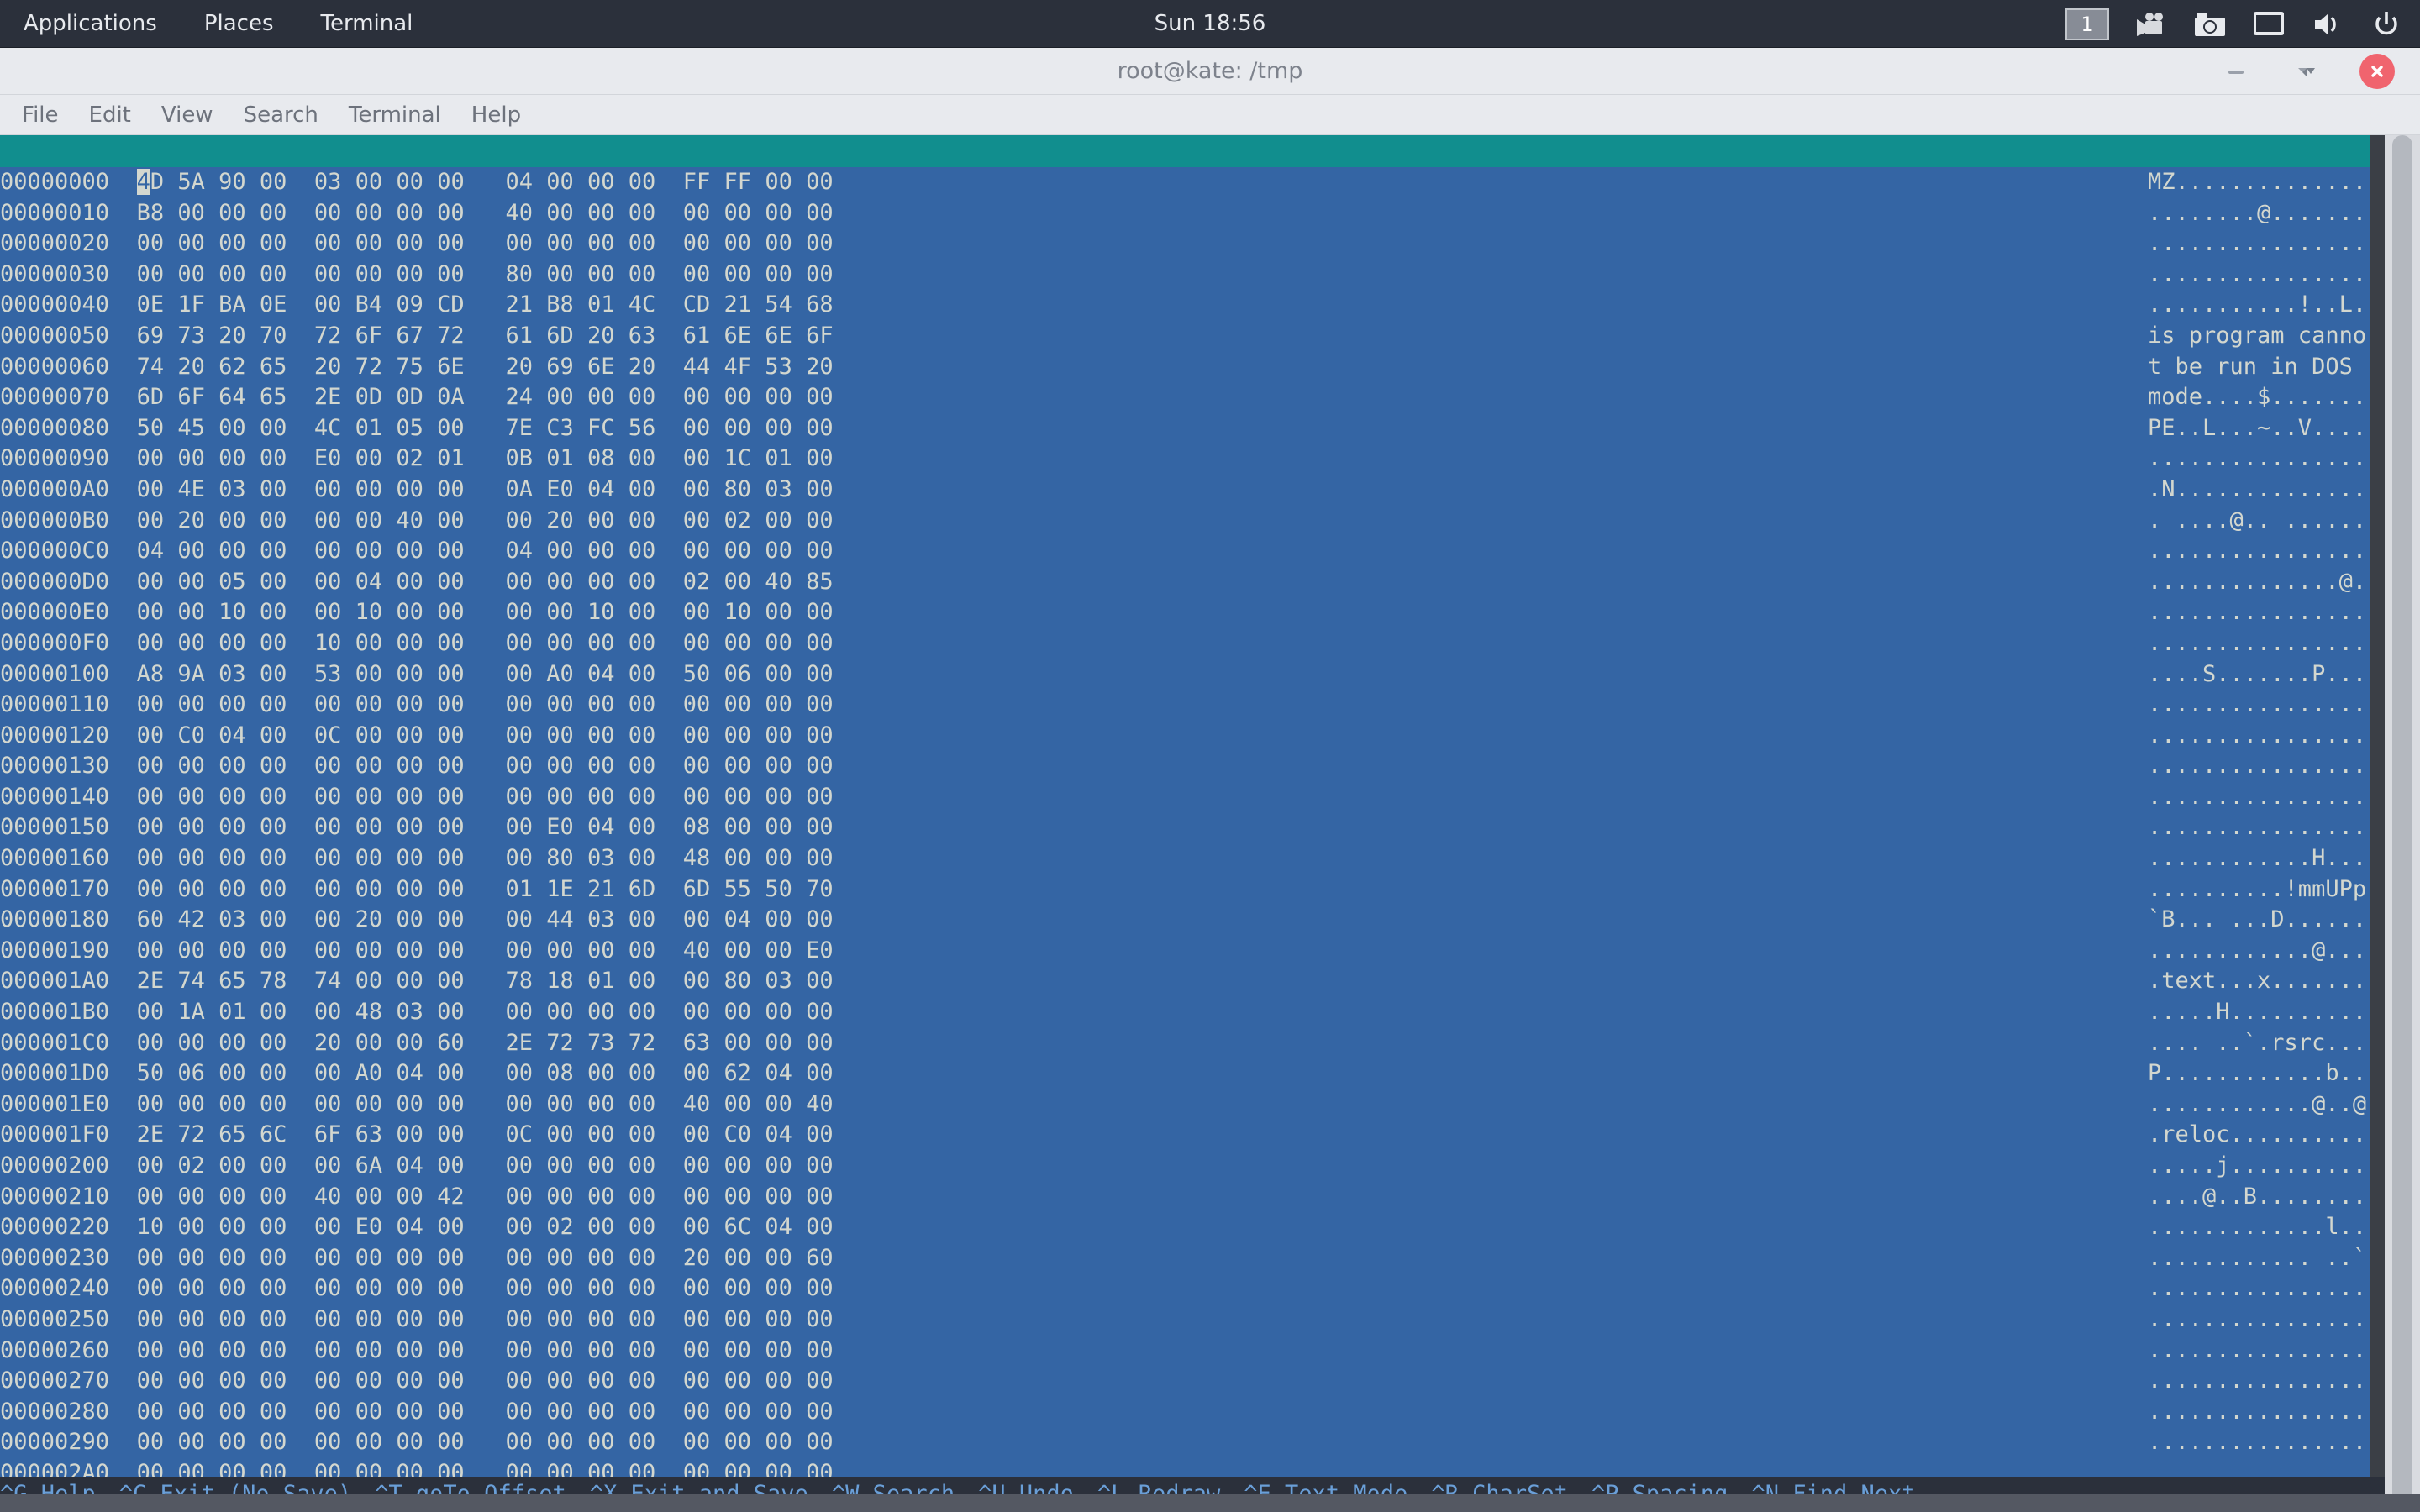 Image resolution: width=2420 pixels, height=1512 pixels. What do you see at coordinates (2257, 1105) in the screenshot?
I see `hexedit-row-ascii: ............@..@` at bounding box center [2257, 1105].